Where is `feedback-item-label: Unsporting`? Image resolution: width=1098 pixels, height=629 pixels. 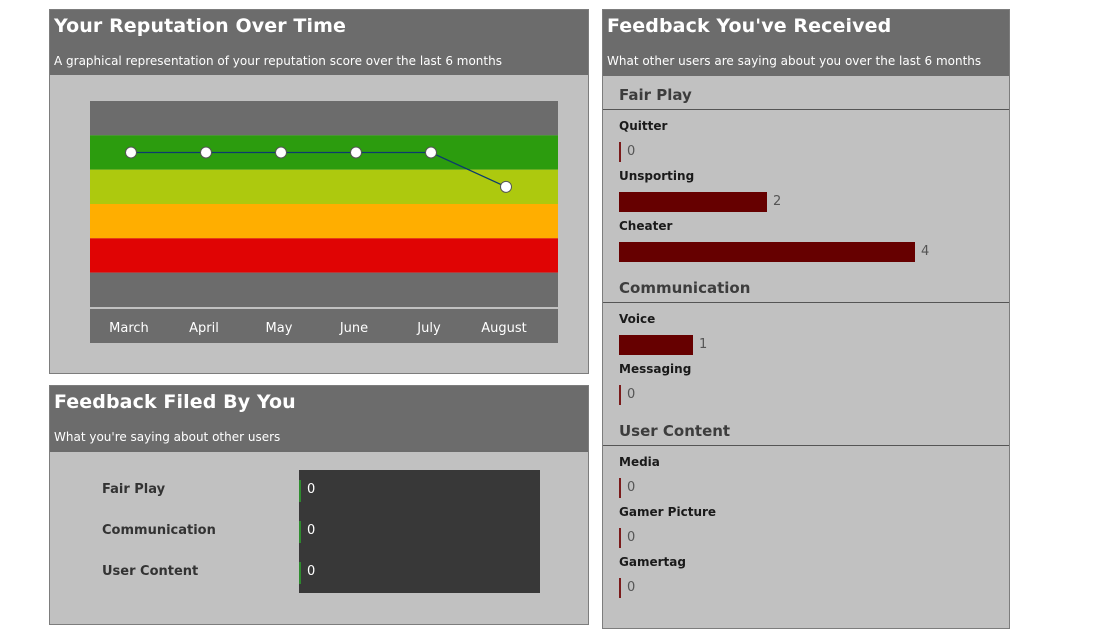 feedback-item-label: Unsporting is located at coordinates (657, 176).